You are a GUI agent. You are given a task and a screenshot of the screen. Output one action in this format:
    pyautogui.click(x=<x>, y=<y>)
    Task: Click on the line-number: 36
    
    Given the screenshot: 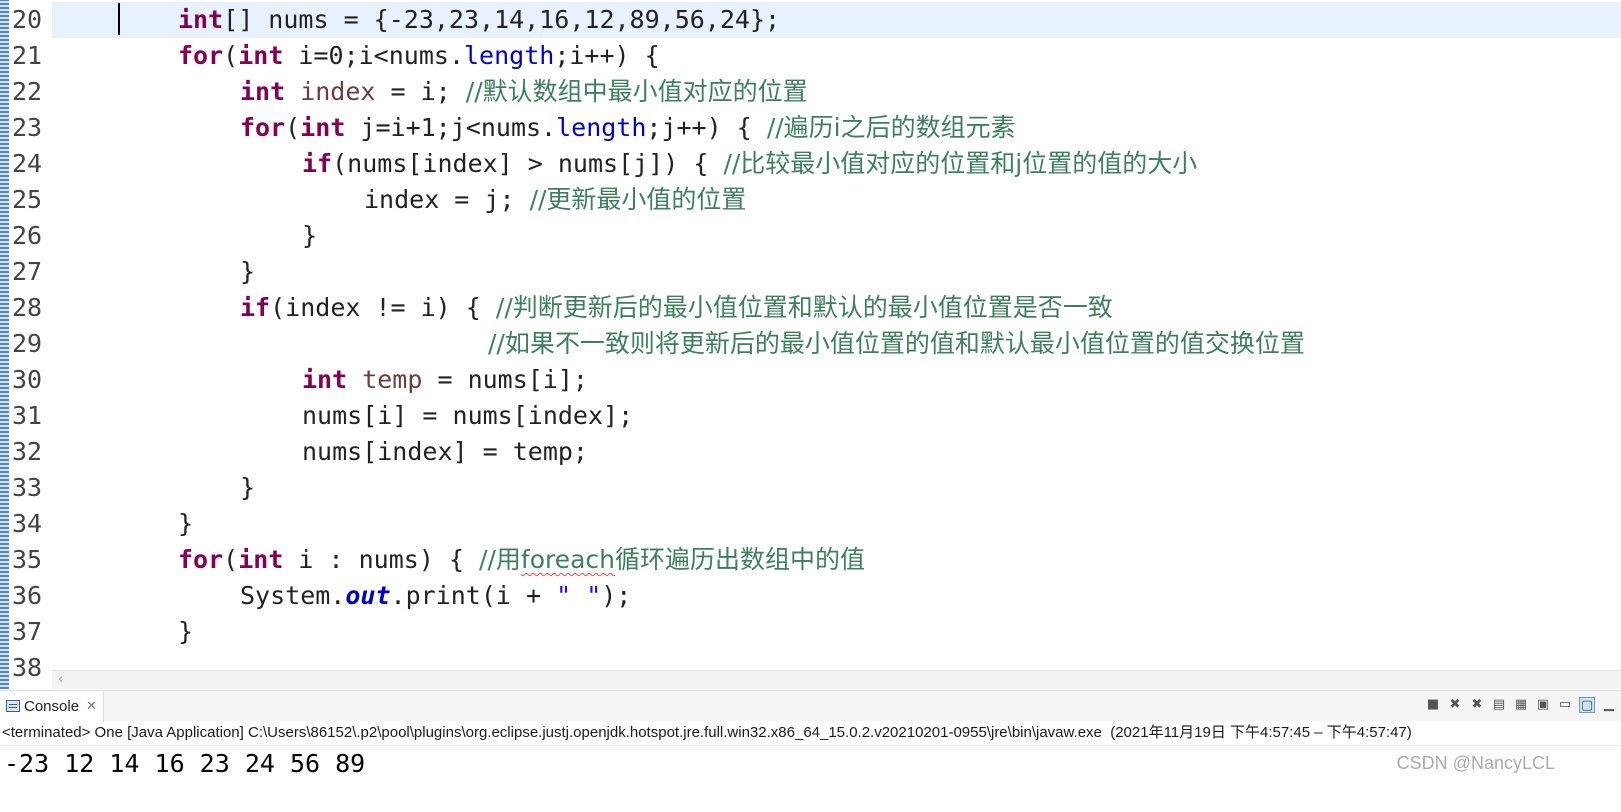 What is the action you would take?
    pyautogui.click(x=27, y=595)
    